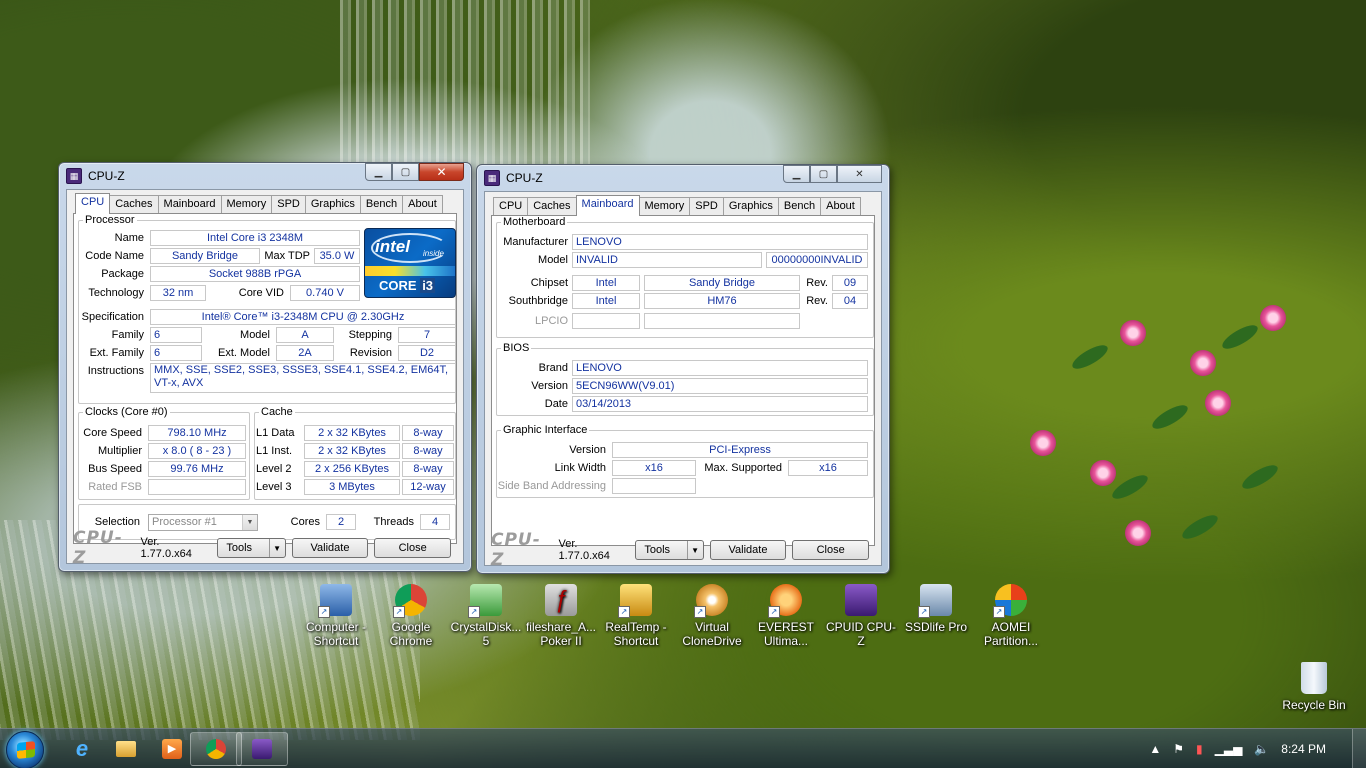 Image resolution: width=1366 pixels, height=768 pixels. I want to click on package-value: Socket 988B rPGA, so click(255, 274).